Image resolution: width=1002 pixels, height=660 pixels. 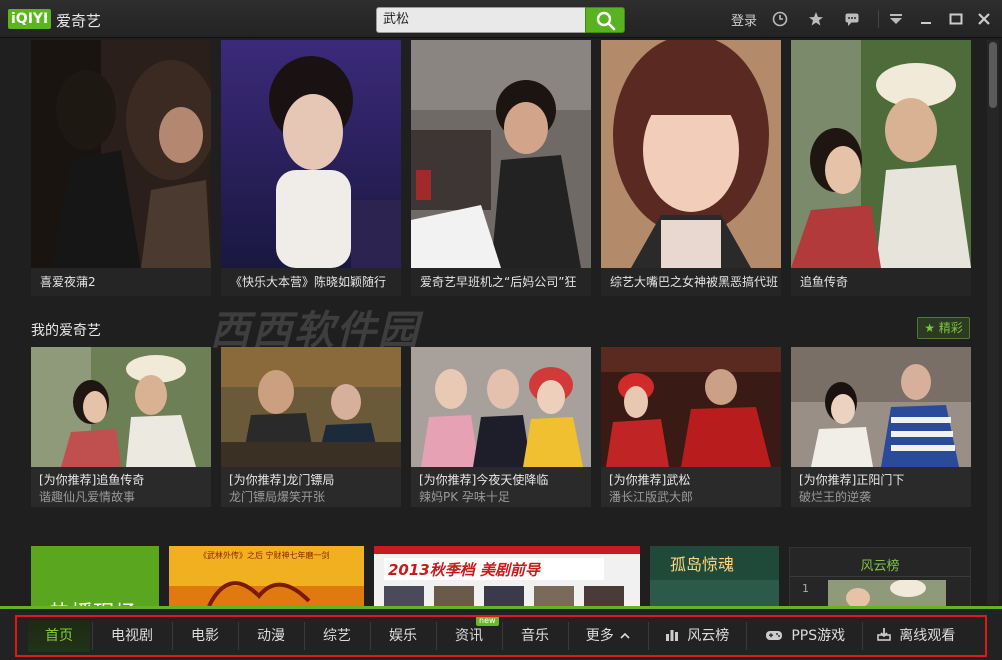 What do you see at coordinates (956, 19) in the screenshot?
I see `maximize-icon` at bounding box center [956, 19].